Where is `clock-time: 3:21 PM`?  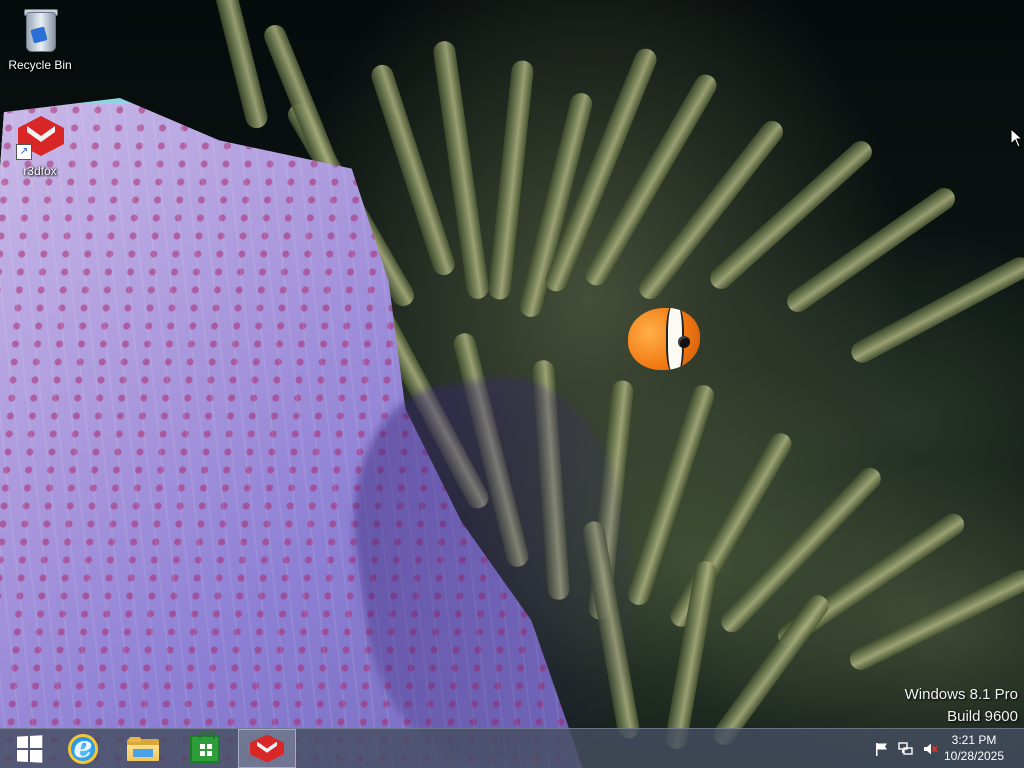 clock-time: 3:21 PM is located at coordinates (974, 740).